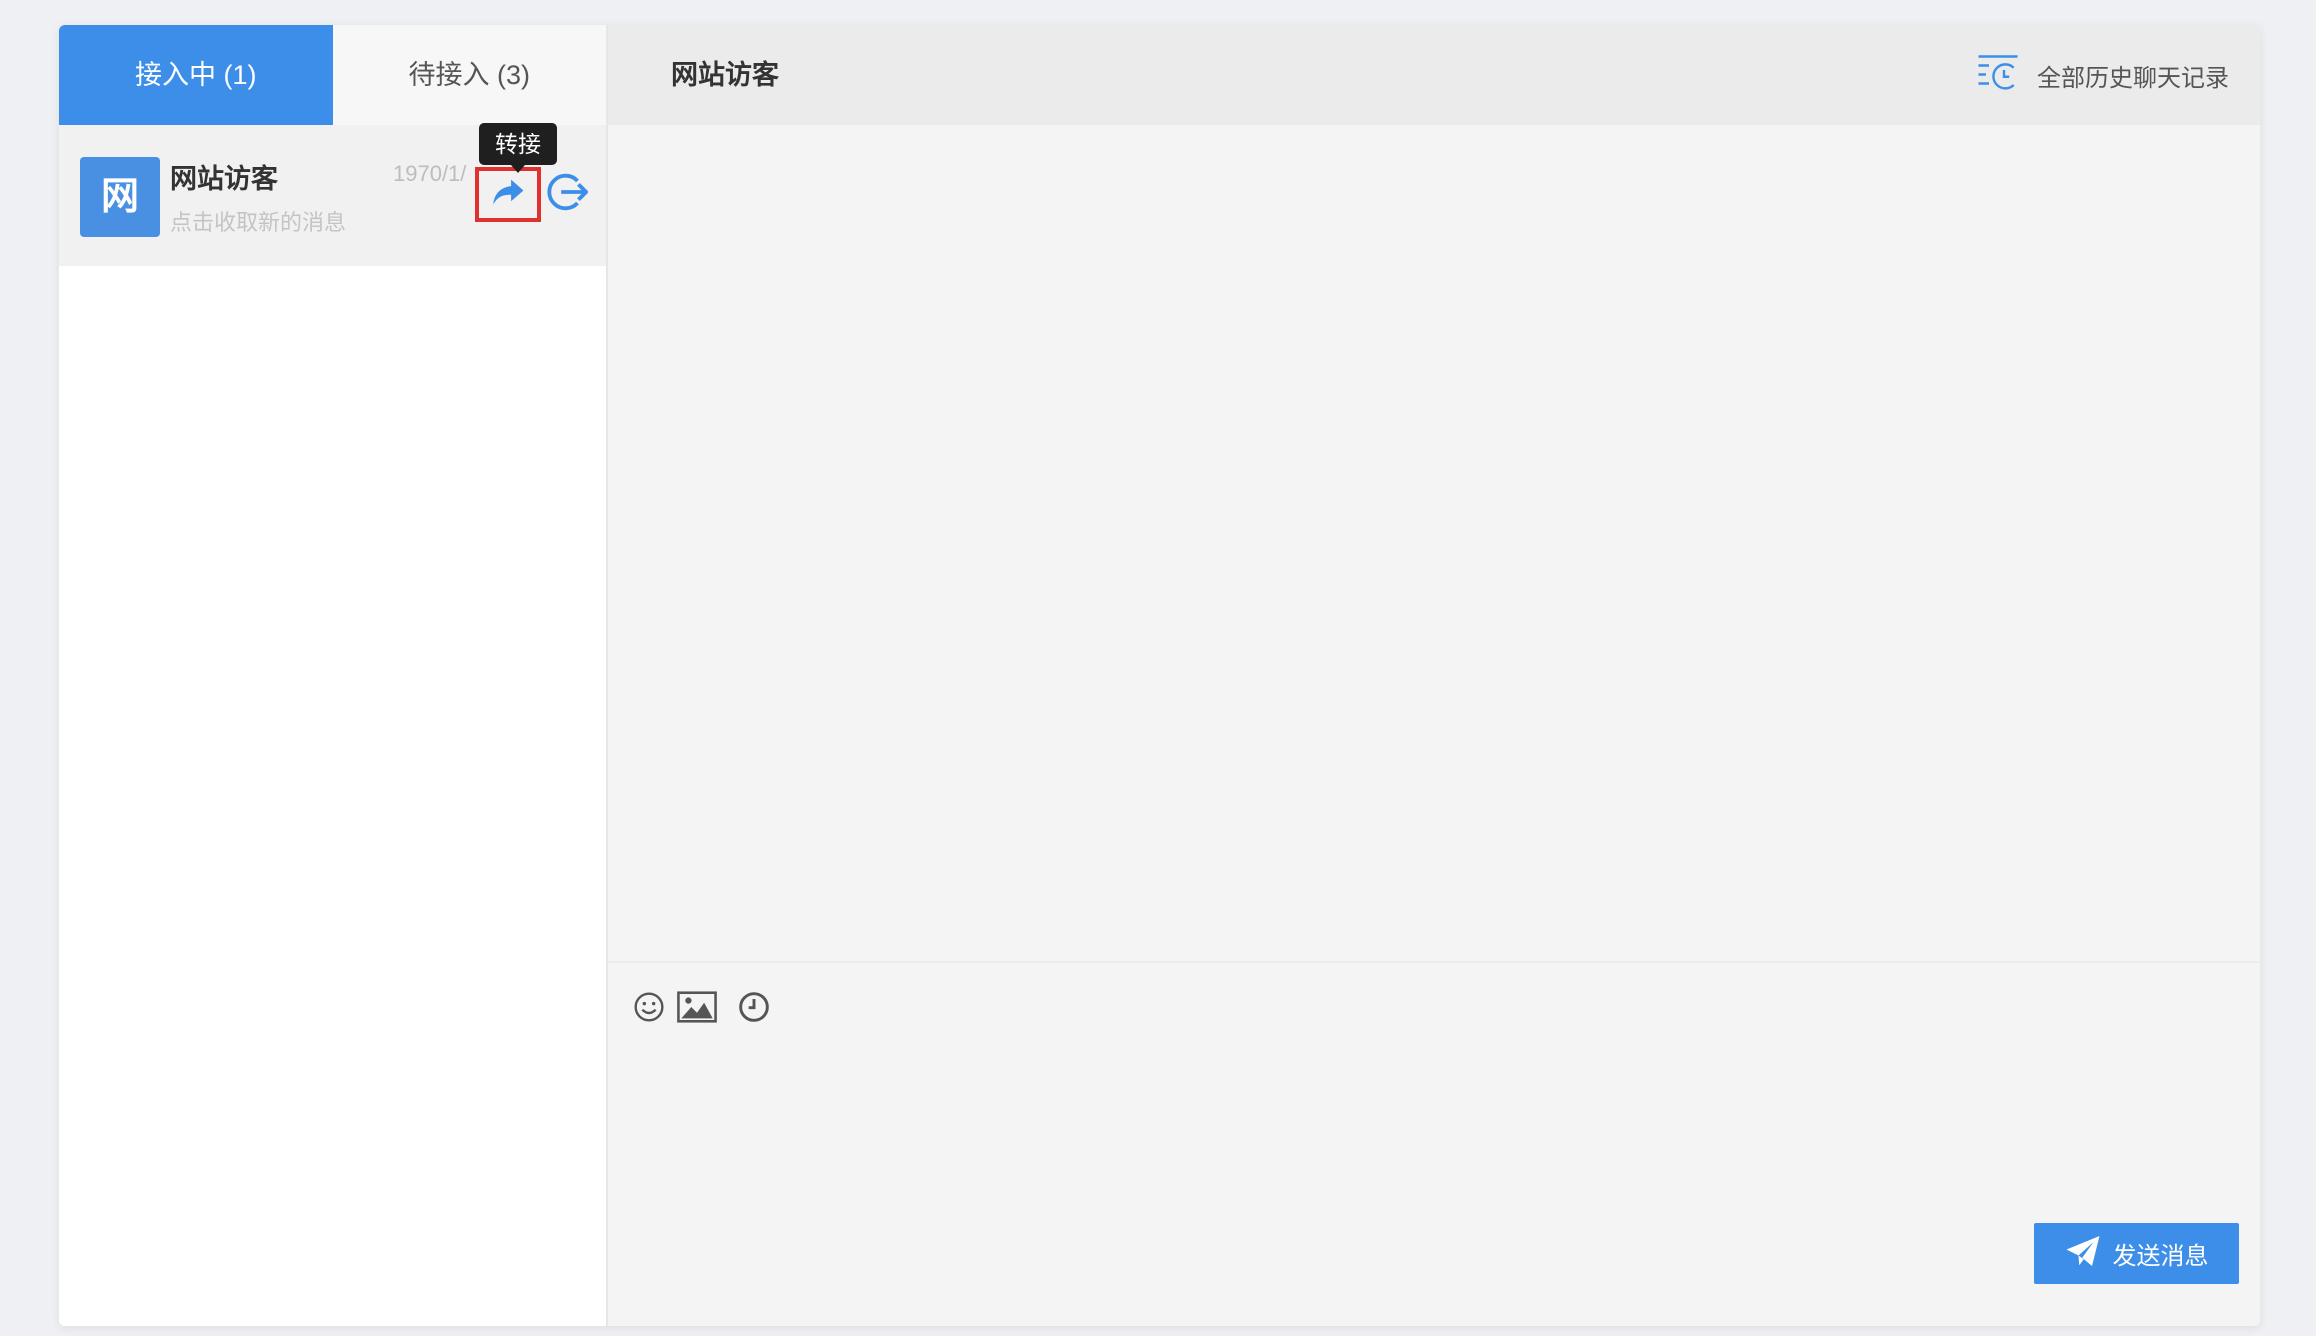 The width and height of the screenshot is (2316, 1336). Describe the element at coordinates (725, 75) in the screenshot. I see `chat-title: 网站访客` at that location.